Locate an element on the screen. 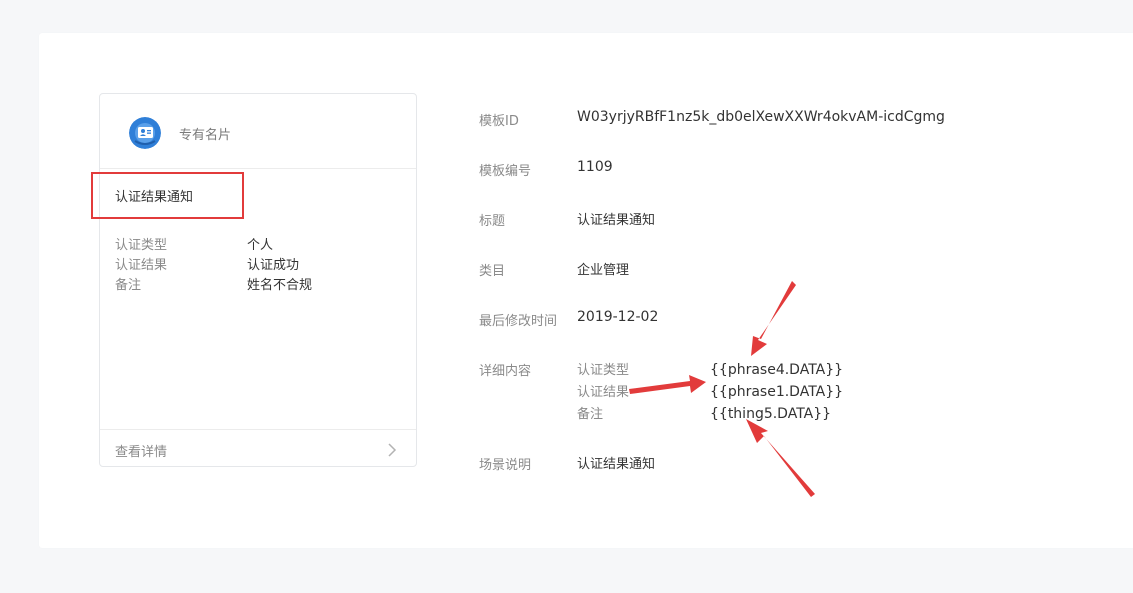 The width and height of the screenshot is (1133, 593). card-field-key: 认证结果 is located at coordinates (141, 265).